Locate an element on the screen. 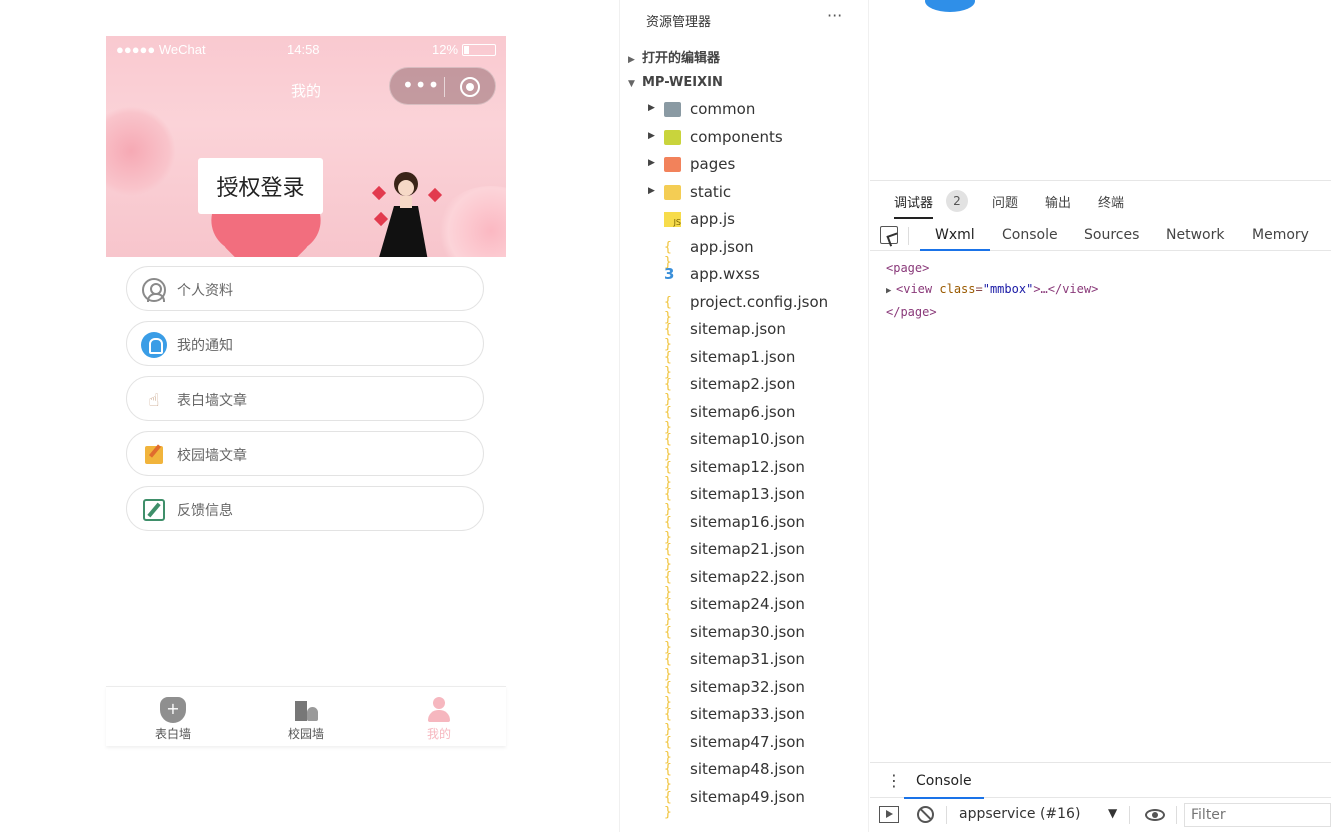 This screenshot has height=832, width=1331. tree-file: { } sitemap12.json is located at coordinates (755, 472).